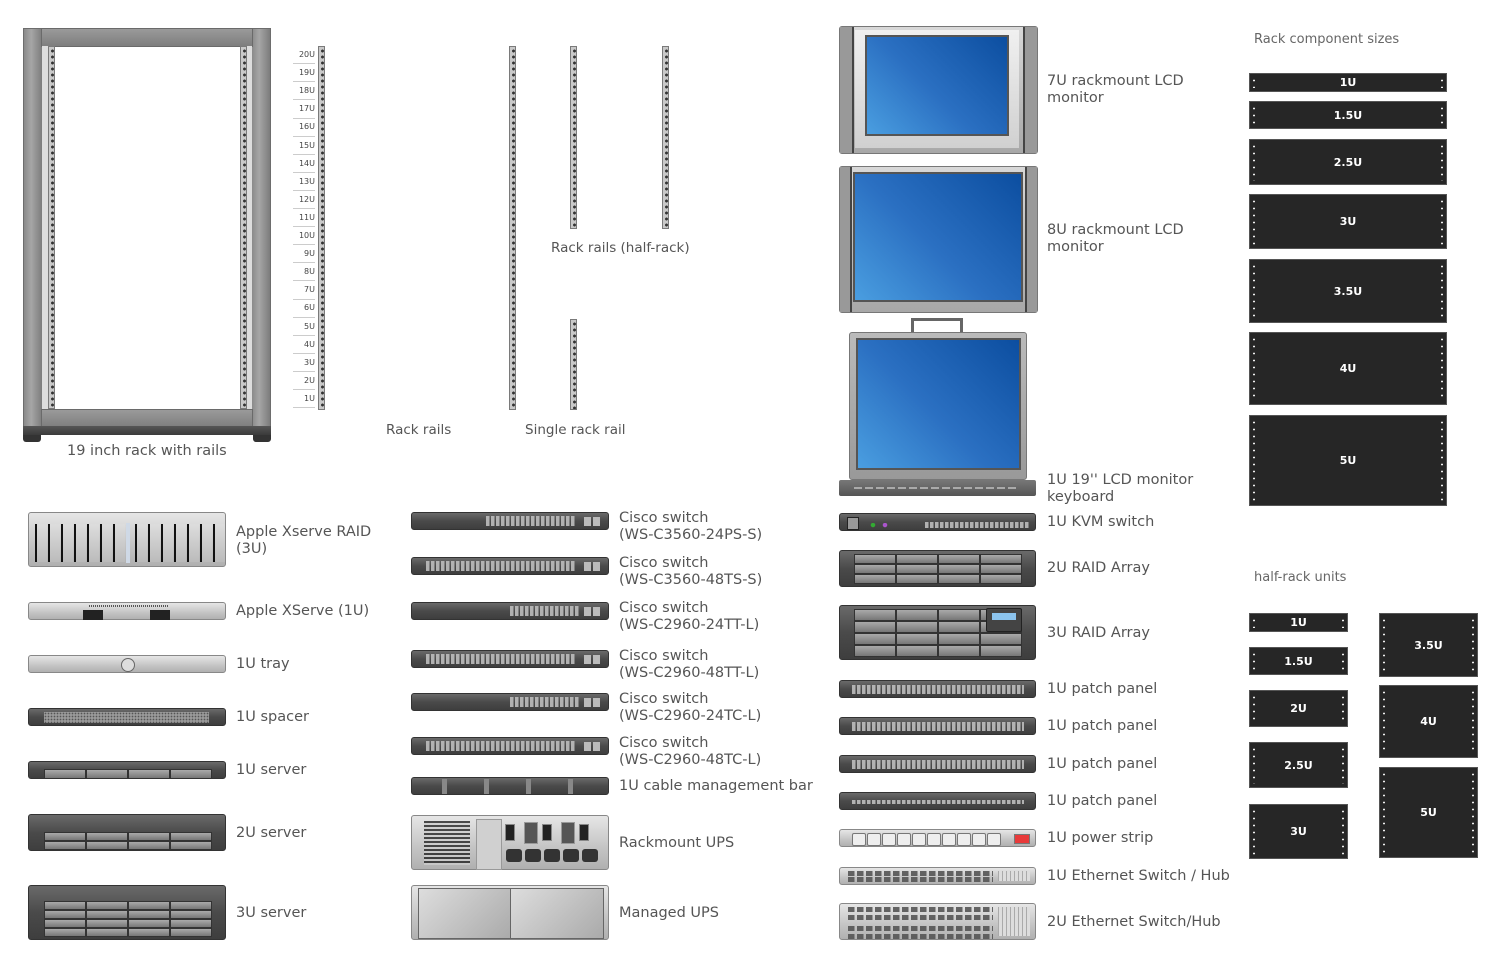 The height and width of the screenshot is (966, 1500). What do you see at coordinates (127, 611) in the screenshot?
I see `apple-xserve-icon` at bounding box center [127, 611].